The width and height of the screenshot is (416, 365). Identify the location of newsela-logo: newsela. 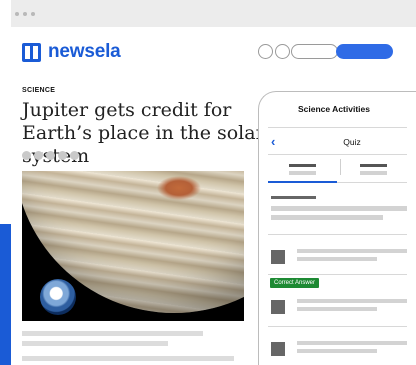
(71, 52).